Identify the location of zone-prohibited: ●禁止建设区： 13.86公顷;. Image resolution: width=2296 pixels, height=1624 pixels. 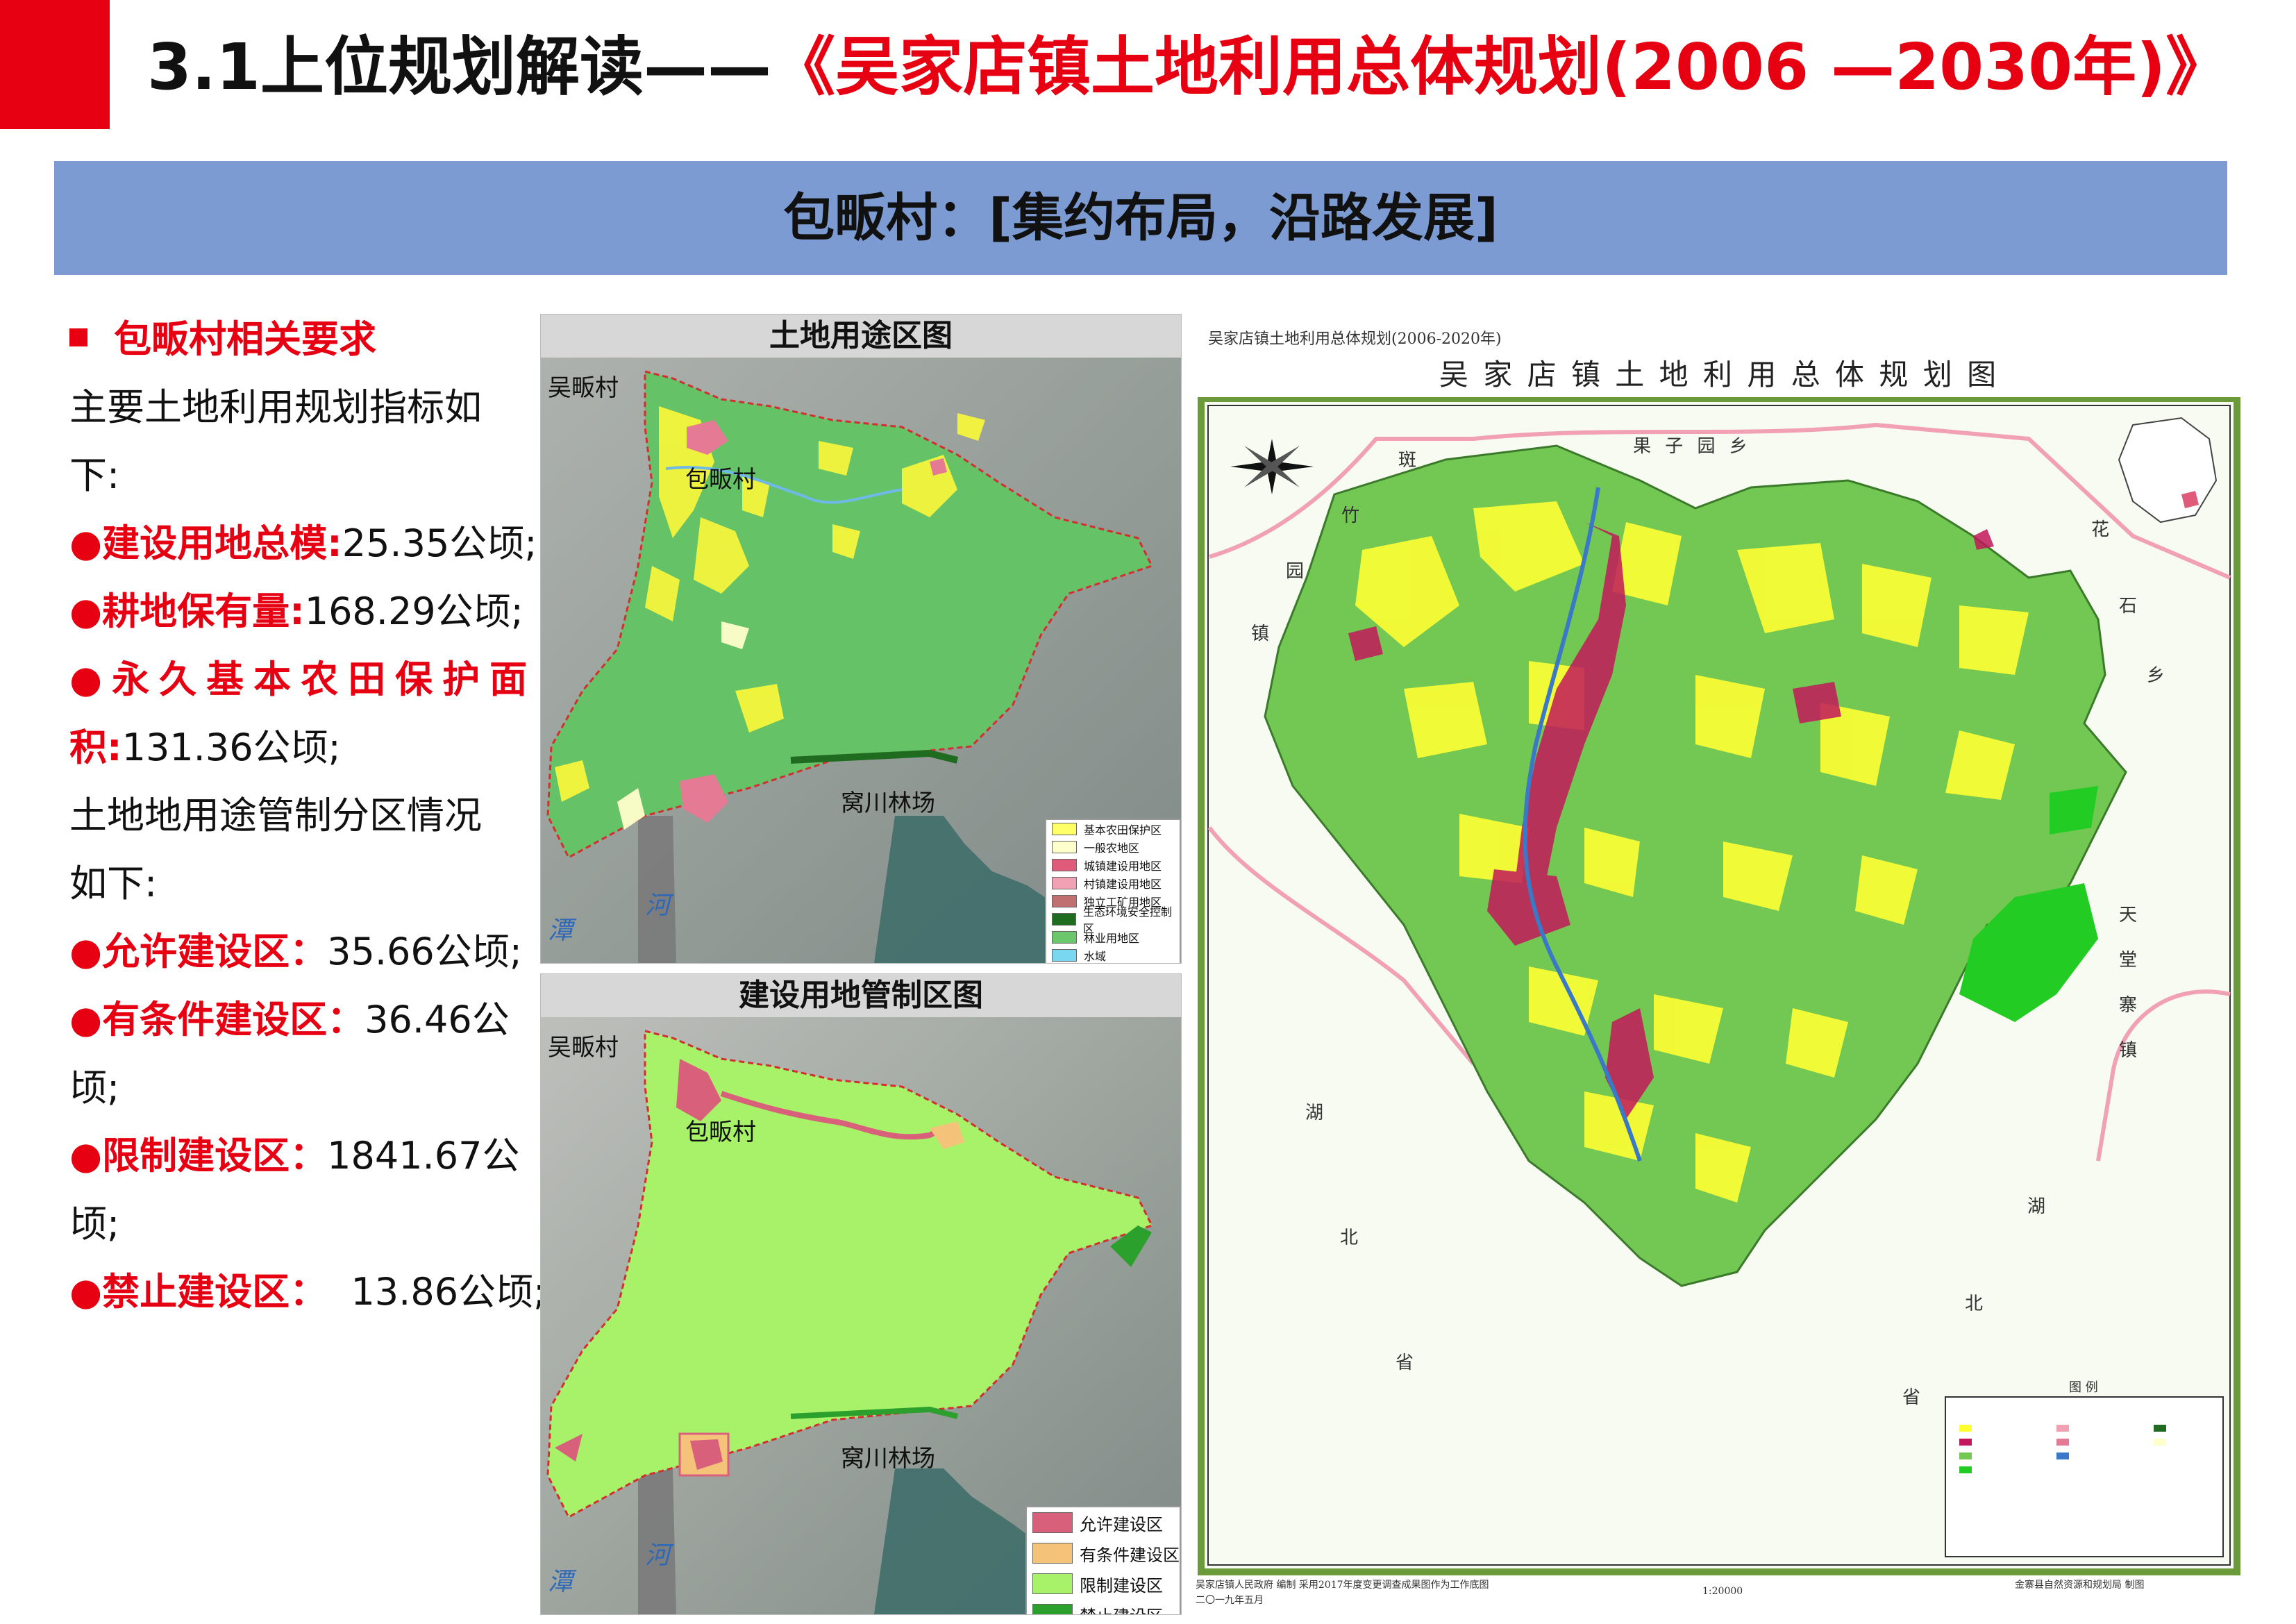
(307, 1292).